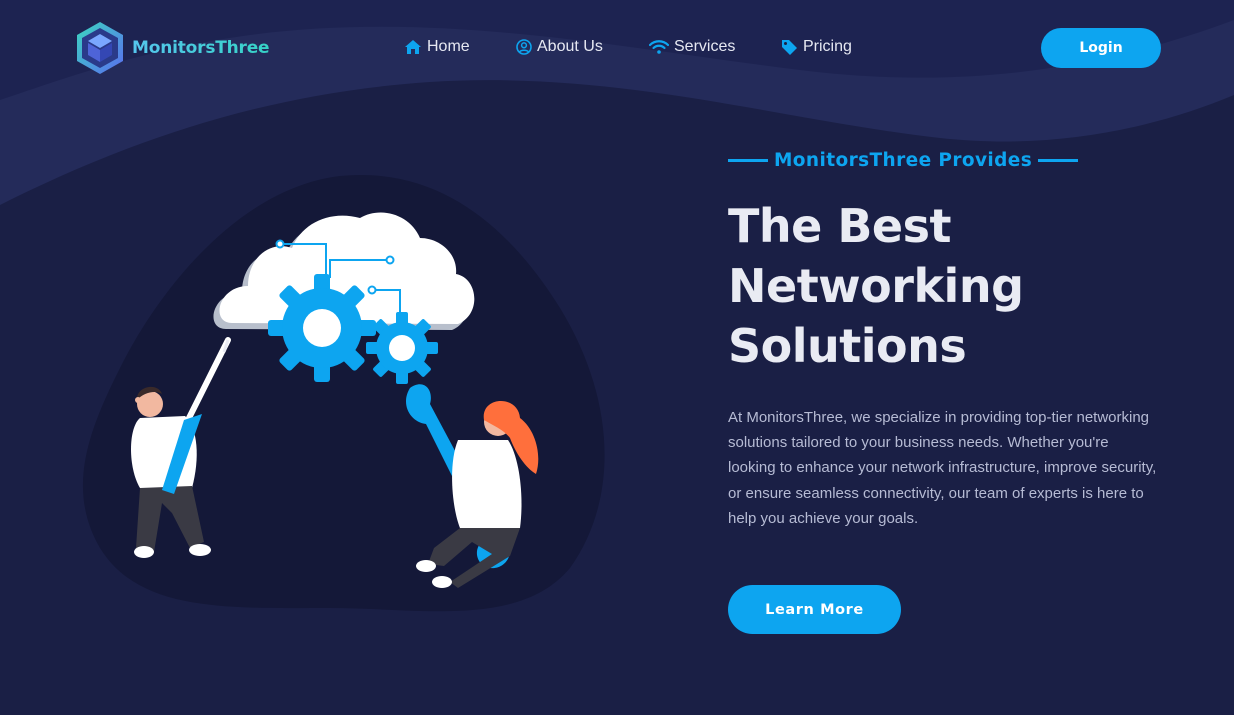 This screenshot has width=1234, height=715. I want to click on nav-home: Home, so click(437, 47).